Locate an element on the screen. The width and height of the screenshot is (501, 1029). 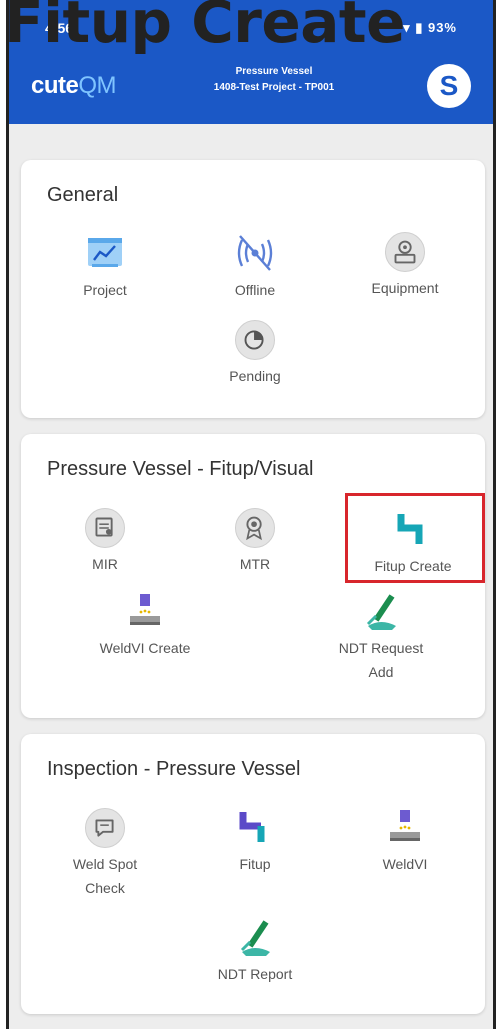
equipment-icon is located at coordinates (405, 252).